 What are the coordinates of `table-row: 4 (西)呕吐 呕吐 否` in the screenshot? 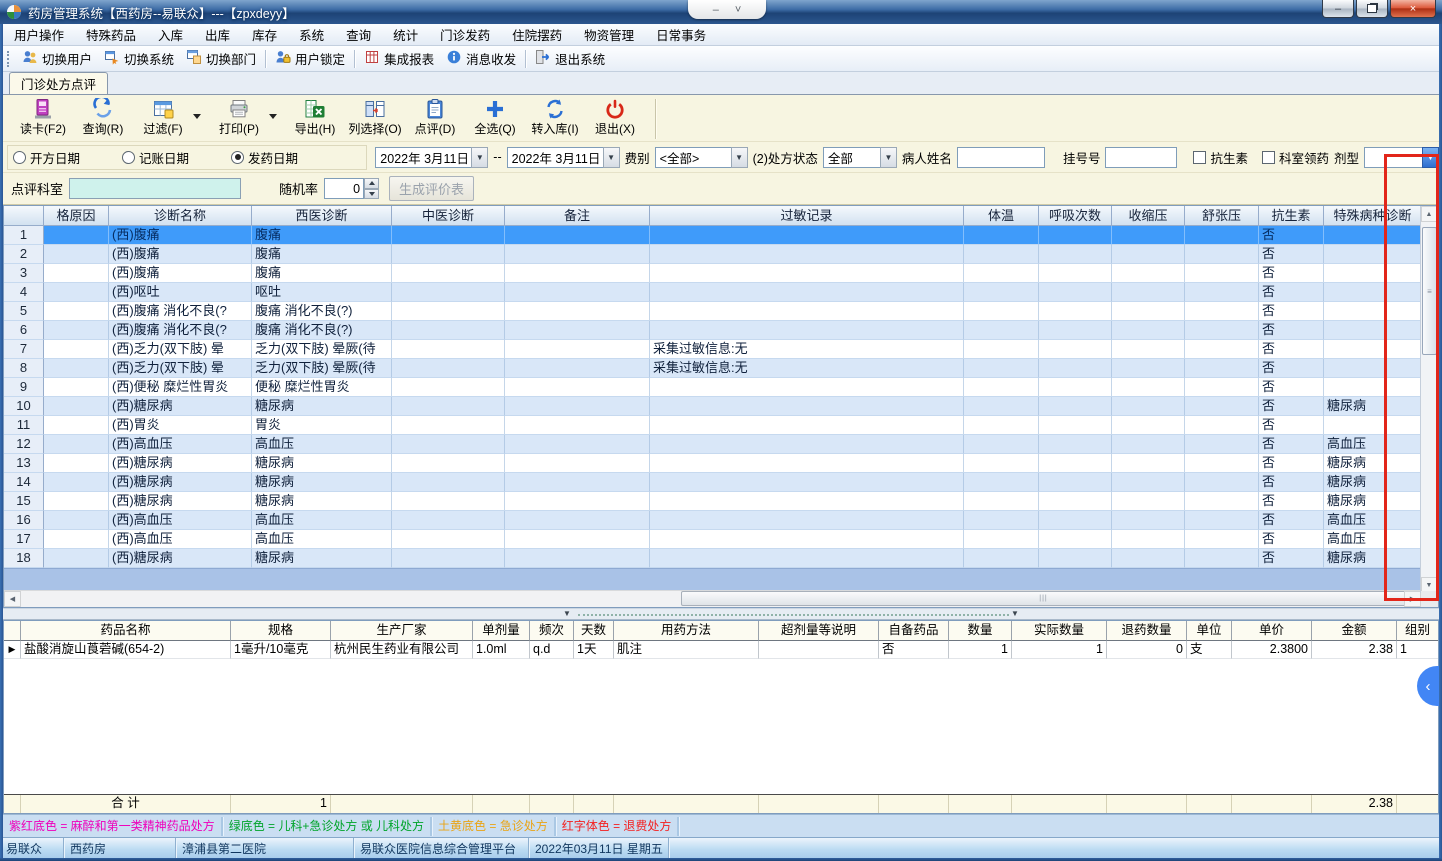 It's located at (721, 292).